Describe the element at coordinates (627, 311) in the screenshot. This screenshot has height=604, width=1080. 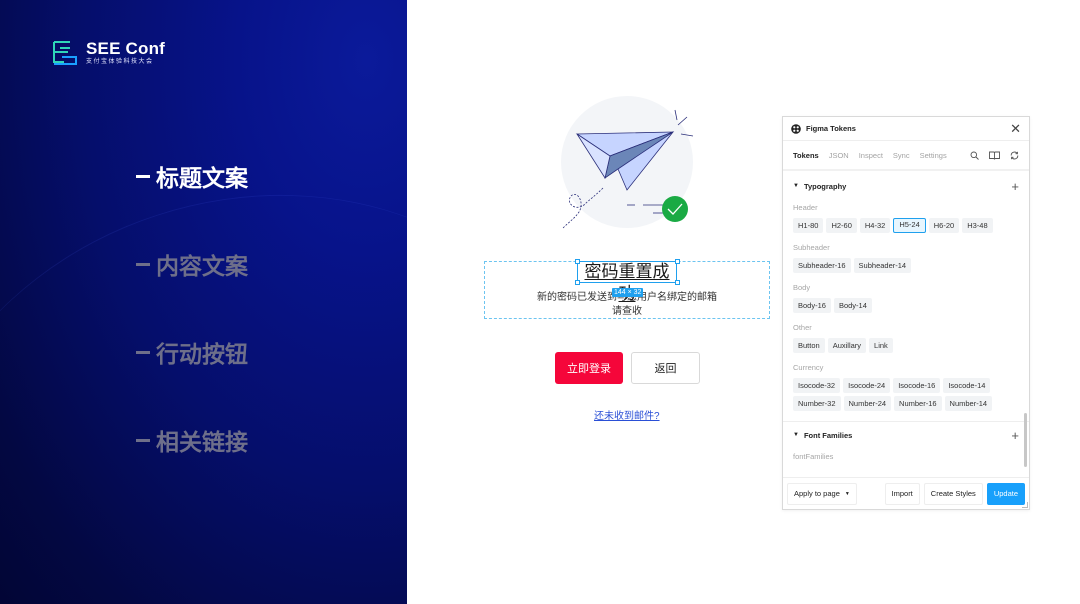
I see `description-line: 请查收` at that location.